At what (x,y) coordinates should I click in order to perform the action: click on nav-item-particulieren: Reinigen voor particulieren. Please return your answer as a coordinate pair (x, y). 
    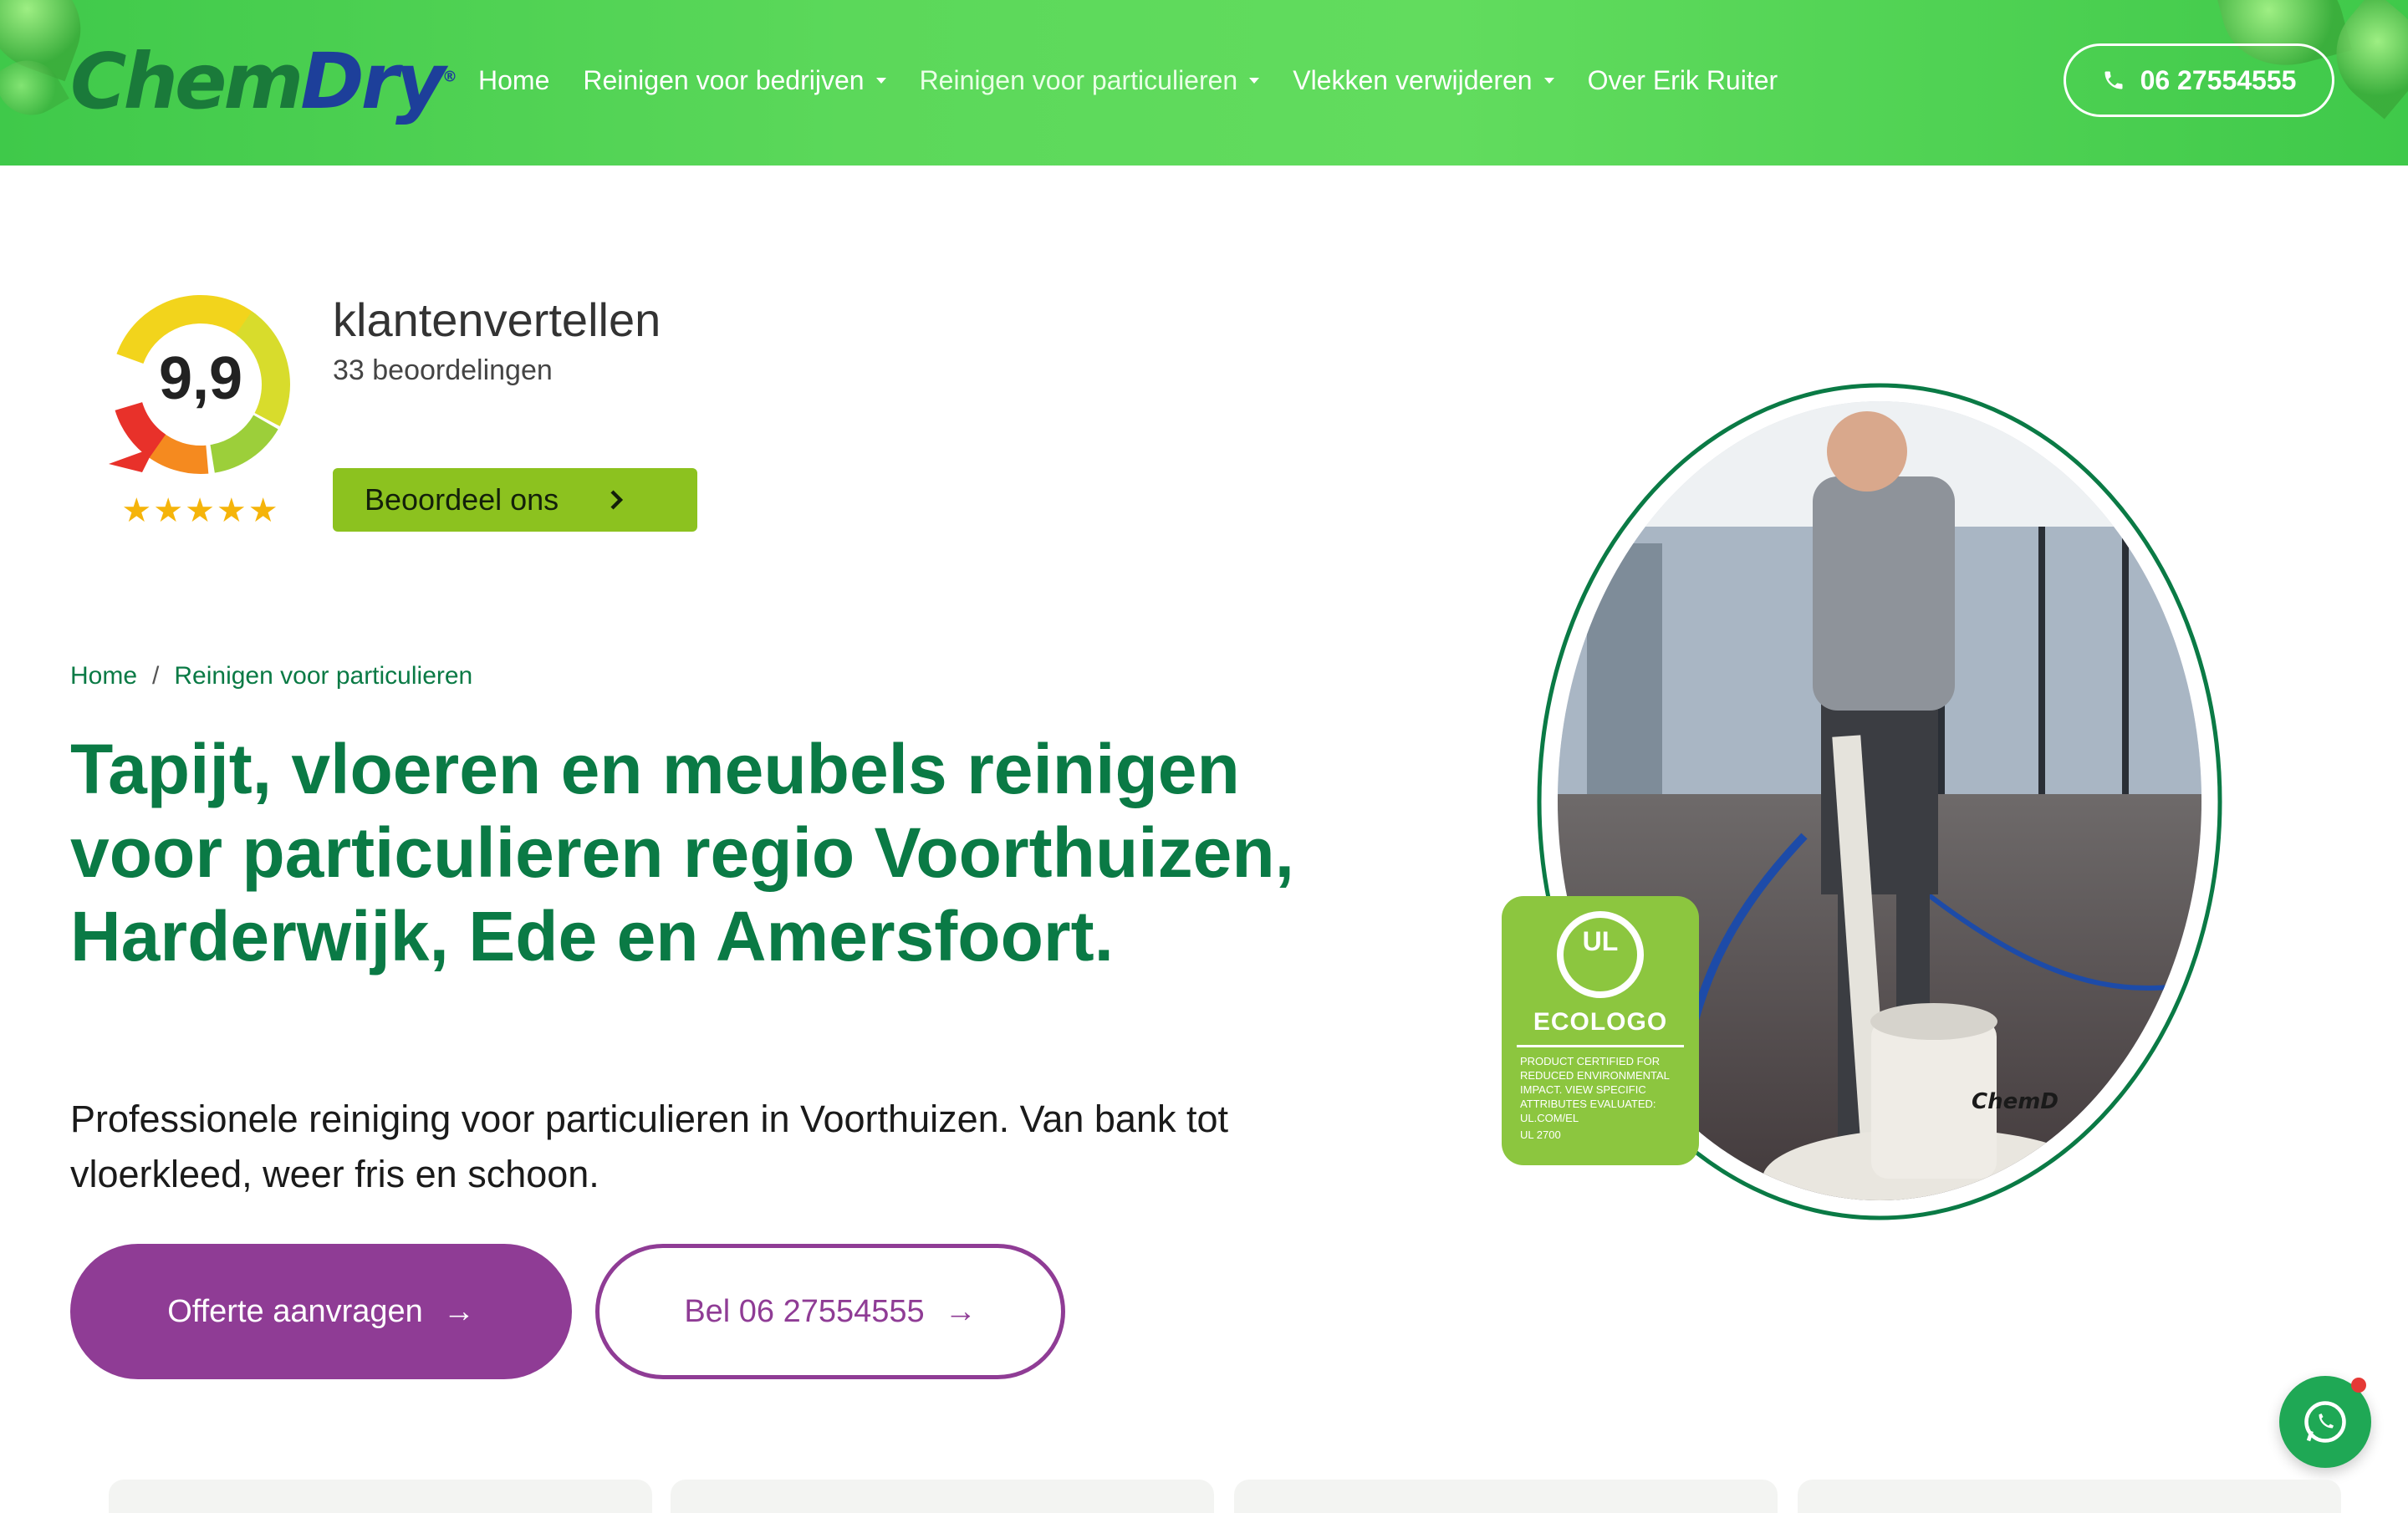
    Looking at the image, I should click on (1090, 80).